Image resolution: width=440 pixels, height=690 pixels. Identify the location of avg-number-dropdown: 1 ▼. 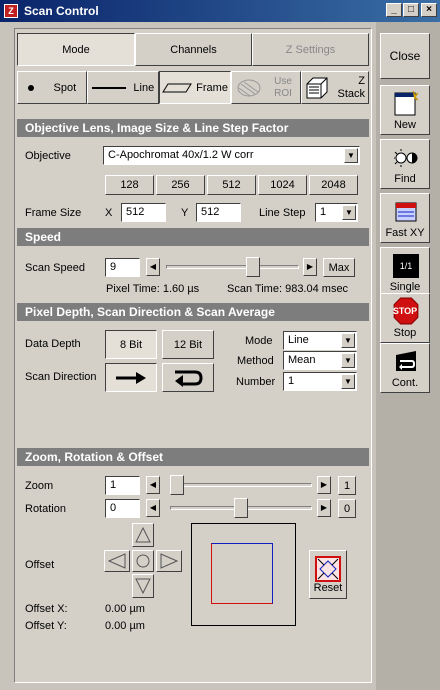
(320, 381).